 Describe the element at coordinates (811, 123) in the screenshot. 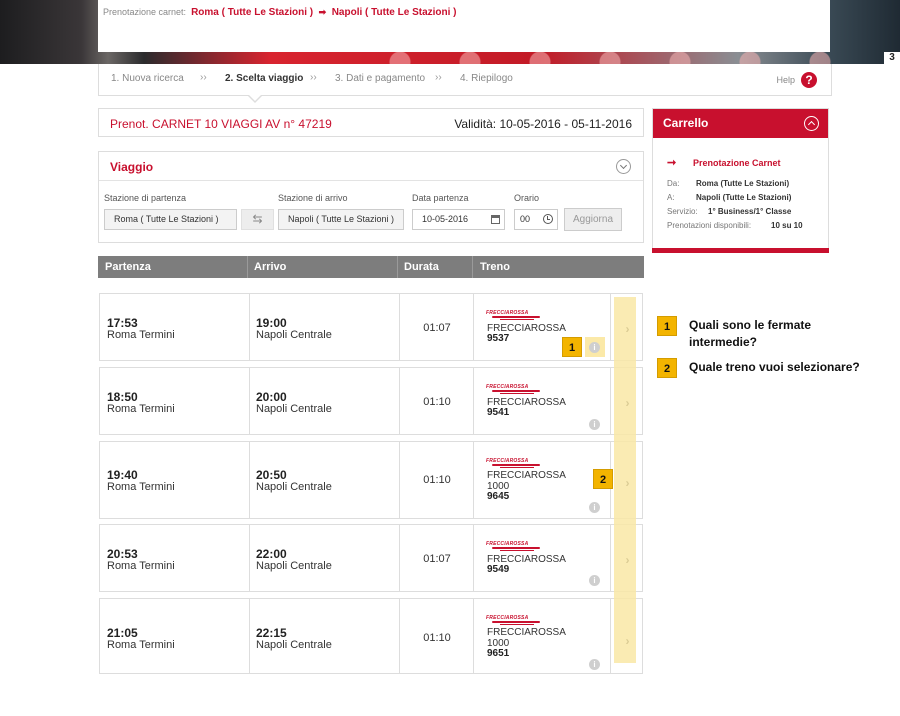

I see `chevron-up-icon` at that location.